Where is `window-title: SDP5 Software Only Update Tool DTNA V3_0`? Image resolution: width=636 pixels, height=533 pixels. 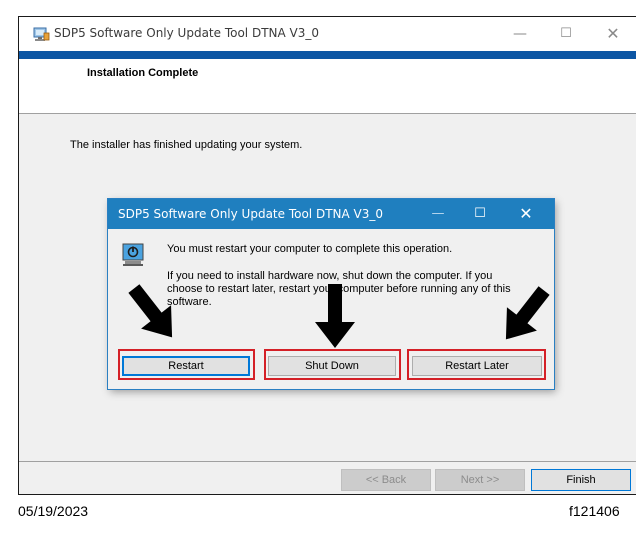 window-title: SDP5 Software Only Update Tool DTNA V3_0 is located at coordinates (187, 33).